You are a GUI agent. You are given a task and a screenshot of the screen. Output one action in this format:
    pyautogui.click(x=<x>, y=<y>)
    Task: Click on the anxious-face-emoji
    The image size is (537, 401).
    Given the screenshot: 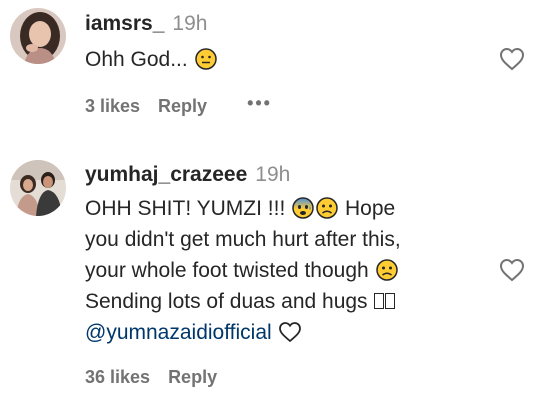 What is the action you would take?
    pyautogui.click(x=303, y=208)
    